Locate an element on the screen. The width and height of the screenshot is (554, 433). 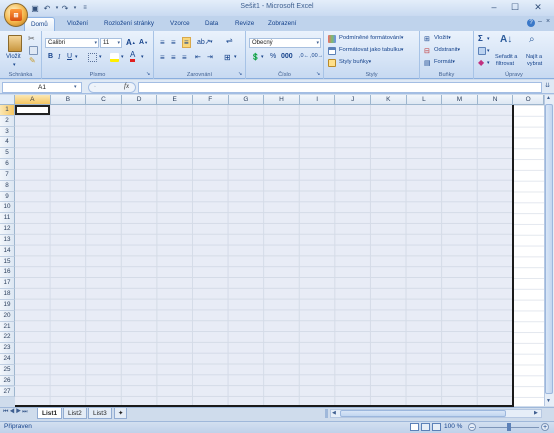
paste-dropdown-icon: ▾ is located at coordinates (14, 65).